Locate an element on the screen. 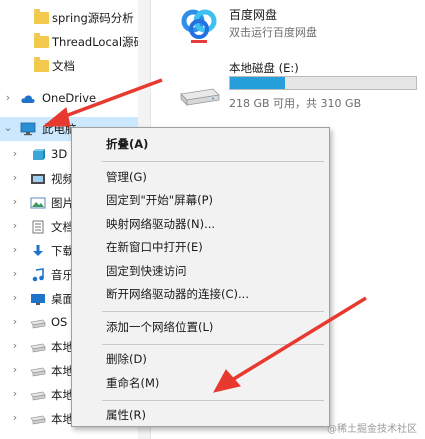 The image size is (425, 439). nav-label: 文档 is located at coordinates (63, 66).